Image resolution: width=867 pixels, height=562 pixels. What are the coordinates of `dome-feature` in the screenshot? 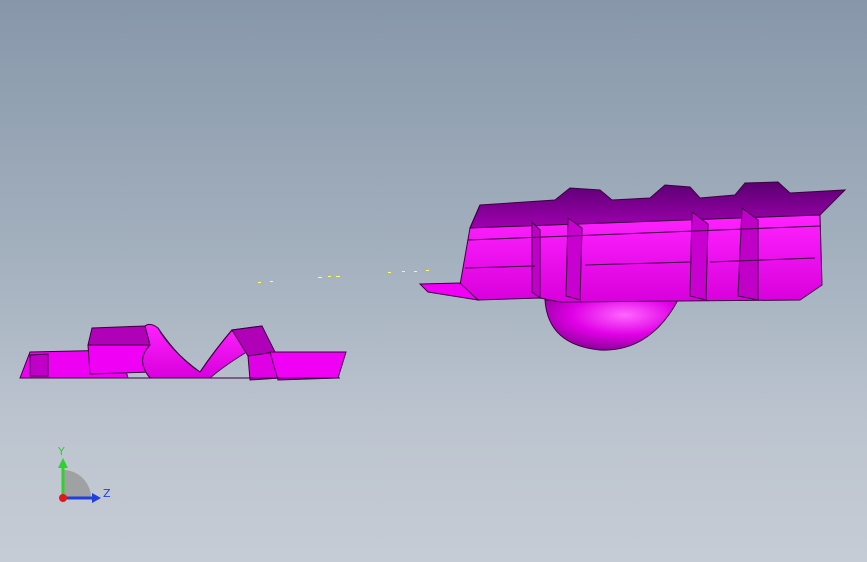 It's located at (611, 325).